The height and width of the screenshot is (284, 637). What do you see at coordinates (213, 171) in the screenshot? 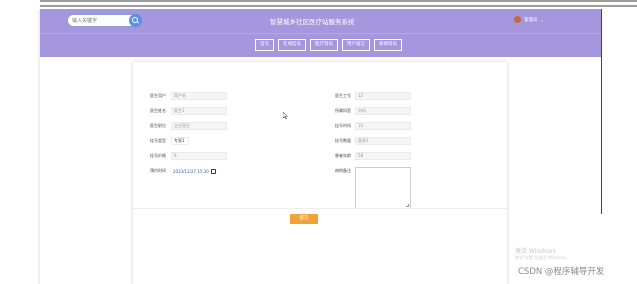
I see `calendar-icon` at bounding box center [213, 171].